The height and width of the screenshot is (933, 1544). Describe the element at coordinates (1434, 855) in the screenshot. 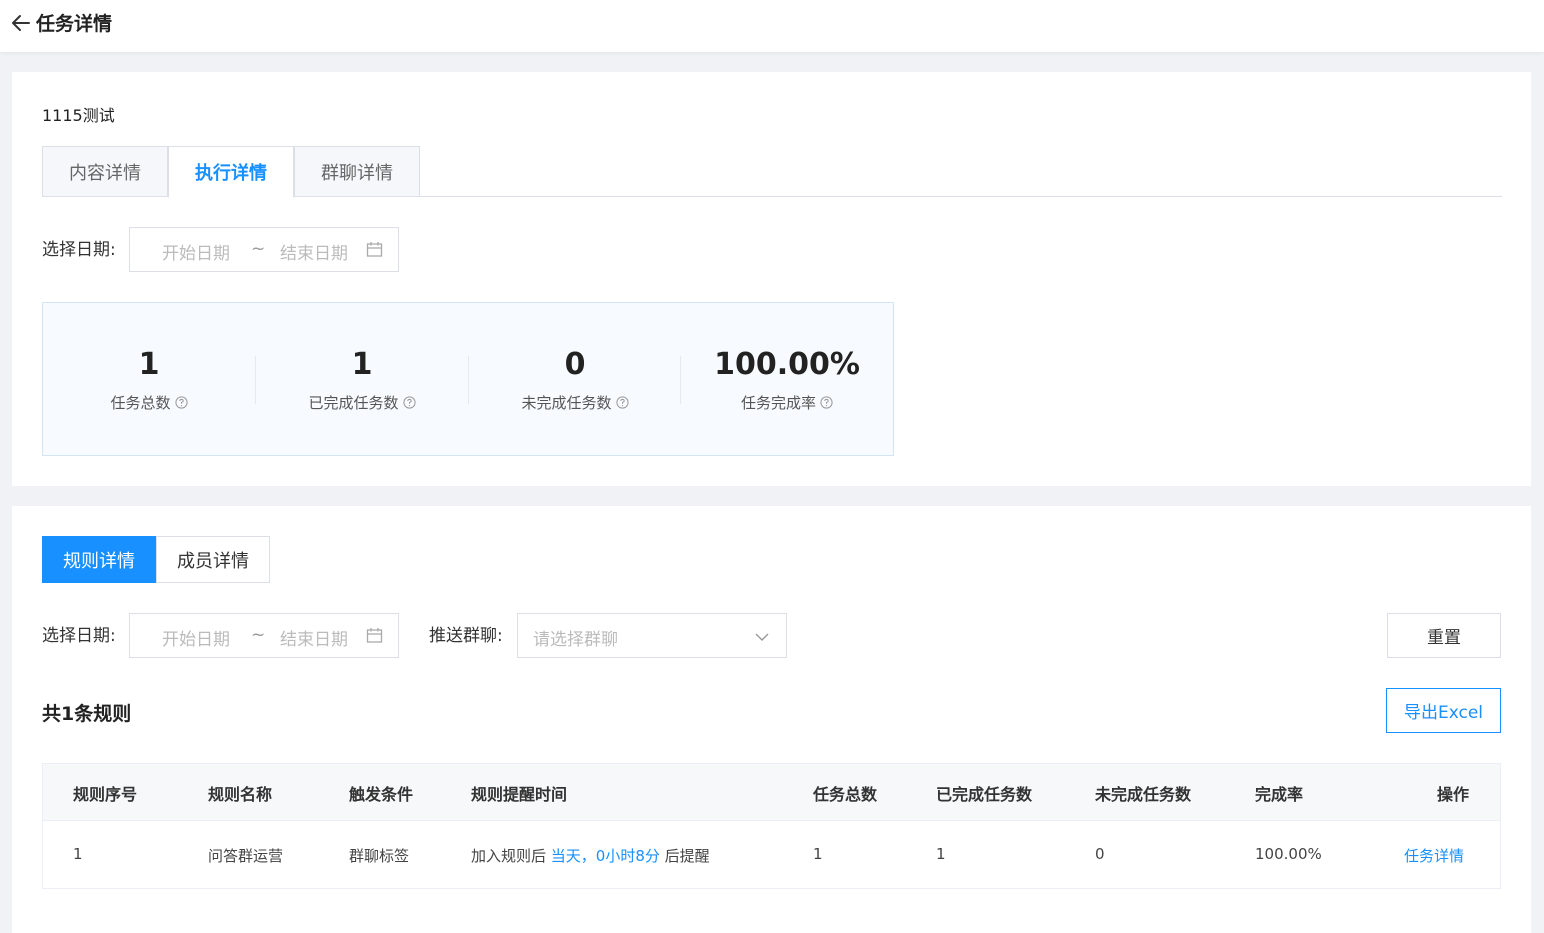

I see `task-detail-link: 任务详情` at that location.